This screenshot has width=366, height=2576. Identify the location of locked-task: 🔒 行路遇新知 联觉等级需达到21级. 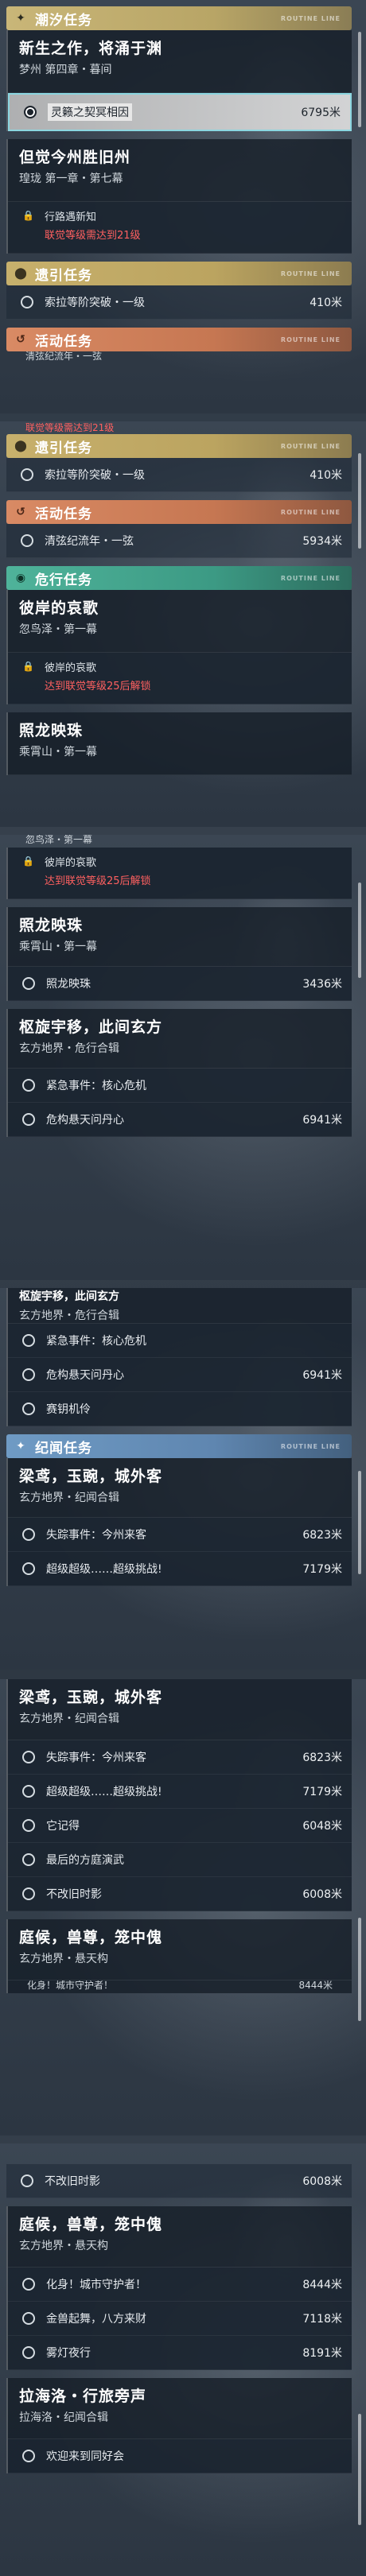
(180, 228).